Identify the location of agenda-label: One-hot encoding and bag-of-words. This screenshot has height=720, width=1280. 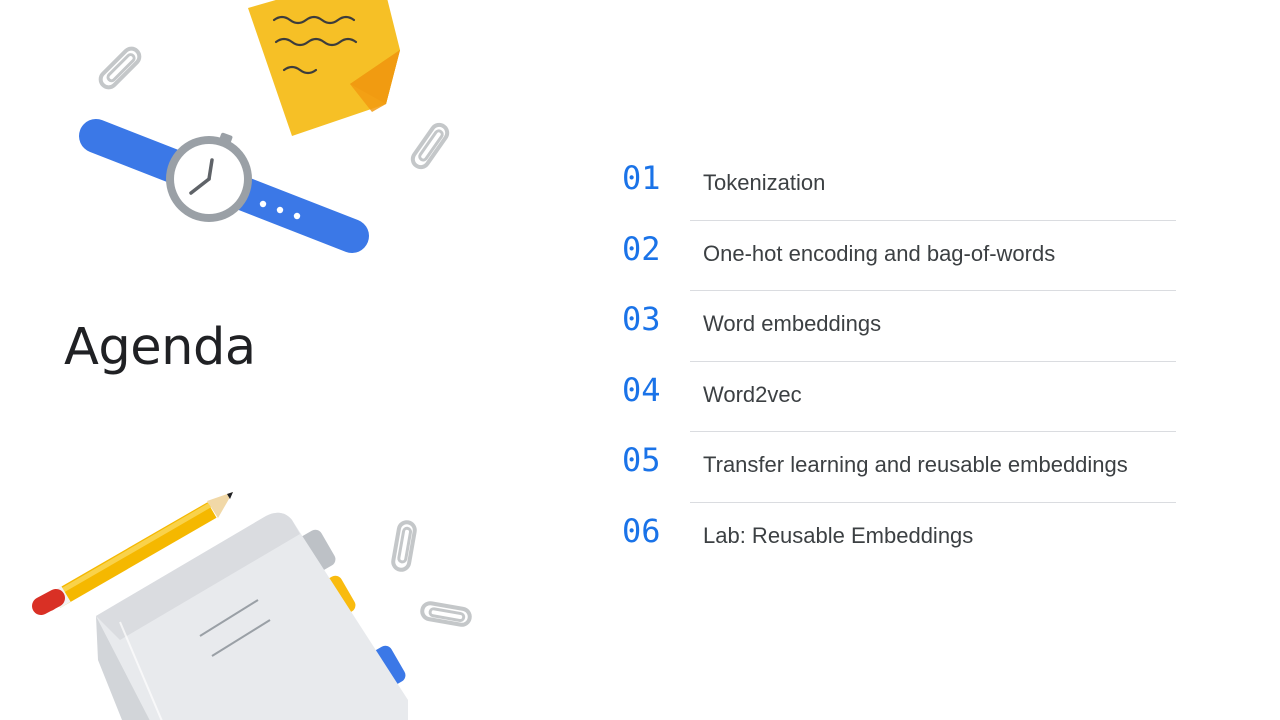
(879, 253).